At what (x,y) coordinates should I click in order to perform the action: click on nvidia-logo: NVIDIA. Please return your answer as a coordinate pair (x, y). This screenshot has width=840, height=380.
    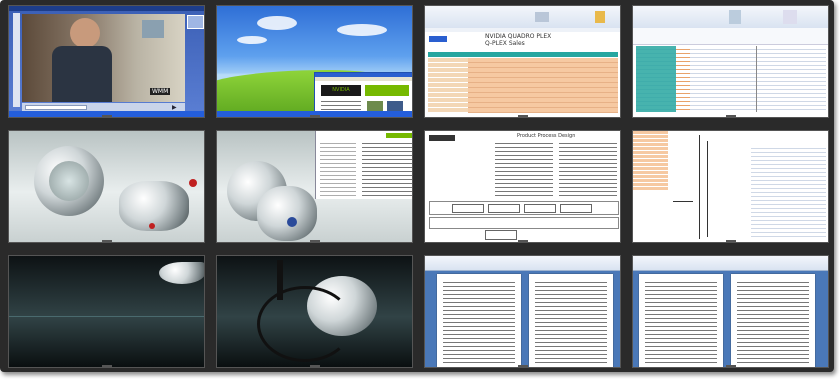
    Looking at the image, I should click on (341, 90).